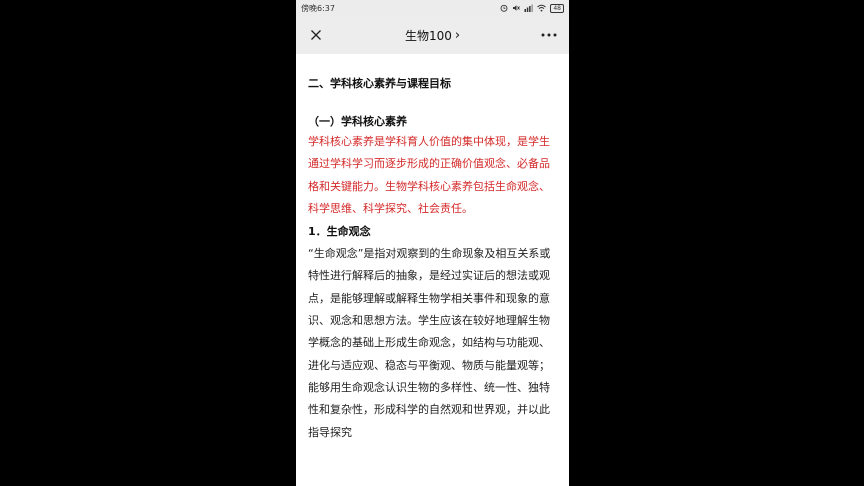  I want to click on nav-bar: 生物100 ›, so click(432, 35).